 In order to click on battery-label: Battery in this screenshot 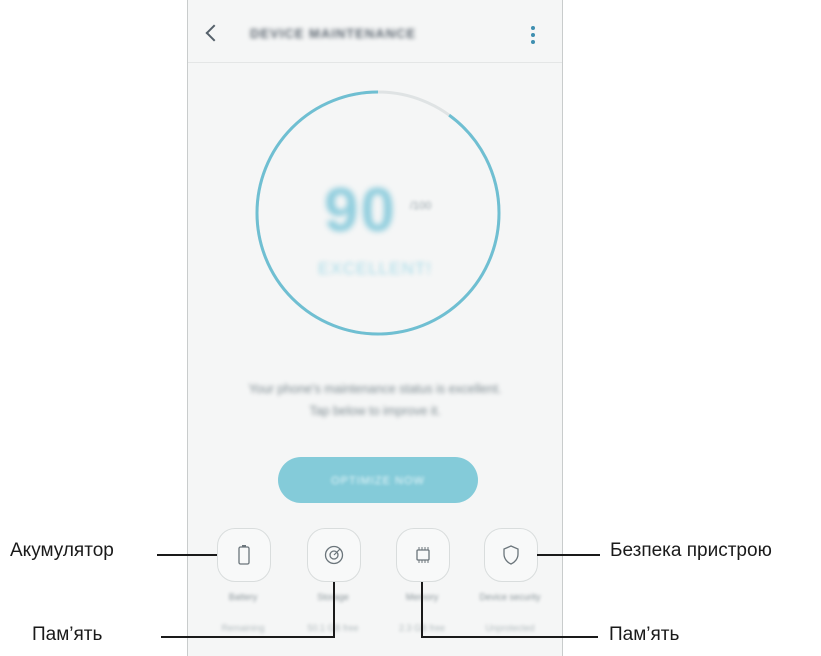, I will do `click(243, 597)`.